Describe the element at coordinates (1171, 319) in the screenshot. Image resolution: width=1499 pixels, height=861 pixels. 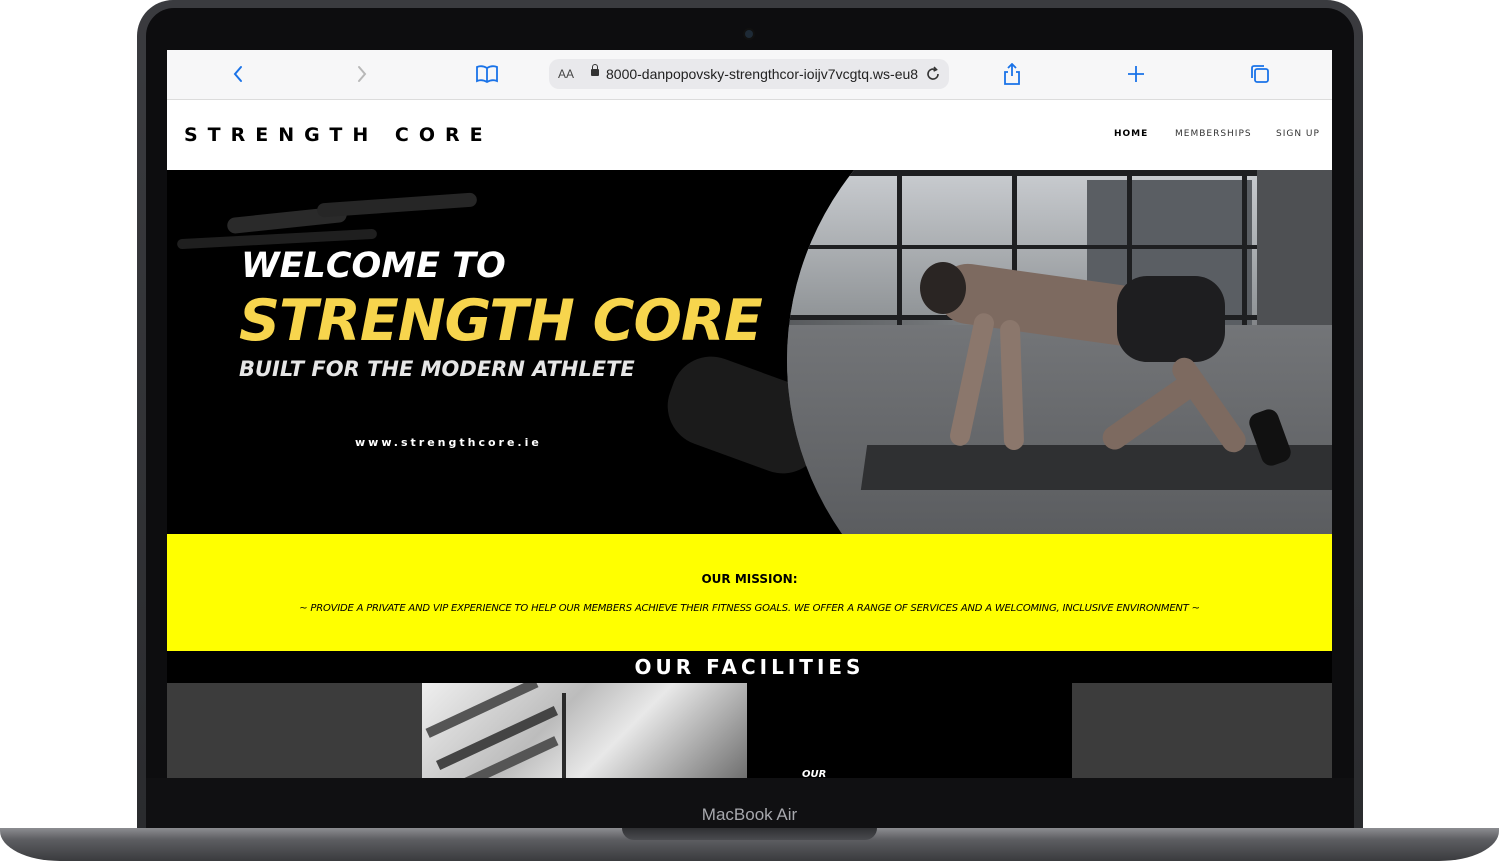
I see `athlete-shorts` at that location.